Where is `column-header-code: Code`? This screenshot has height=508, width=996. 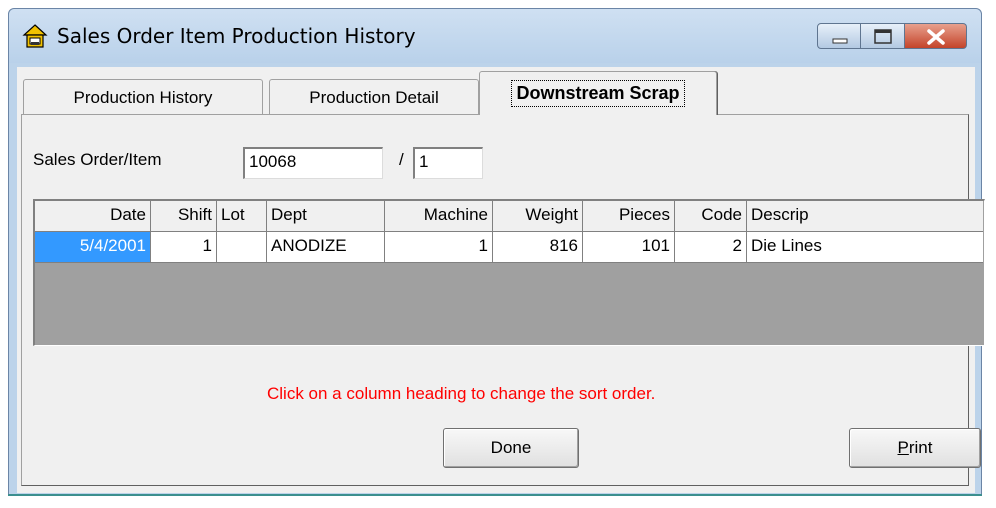 column-header-code: Code is located at coordinates (711, 216).